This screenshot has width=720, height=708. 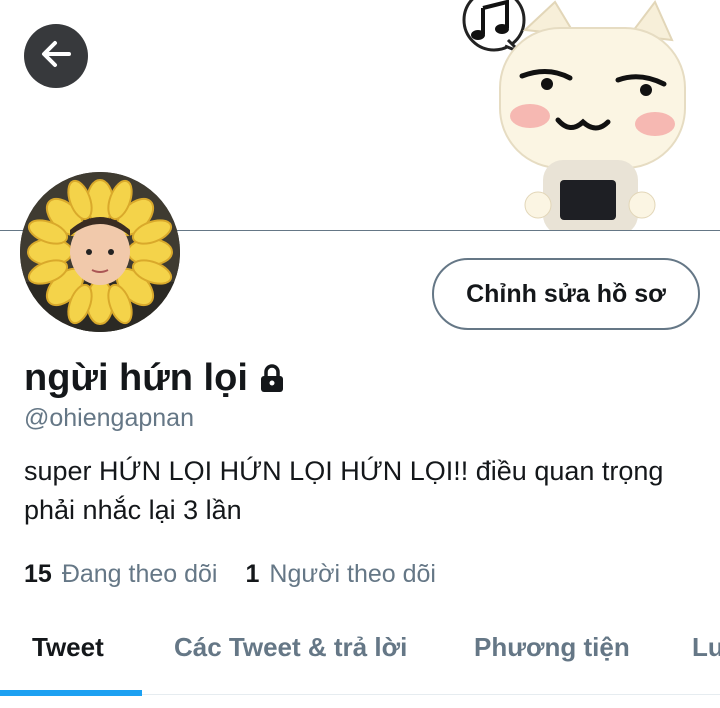 I want to click on following-label: Đang theo dõi, so click(x=139, y=574).